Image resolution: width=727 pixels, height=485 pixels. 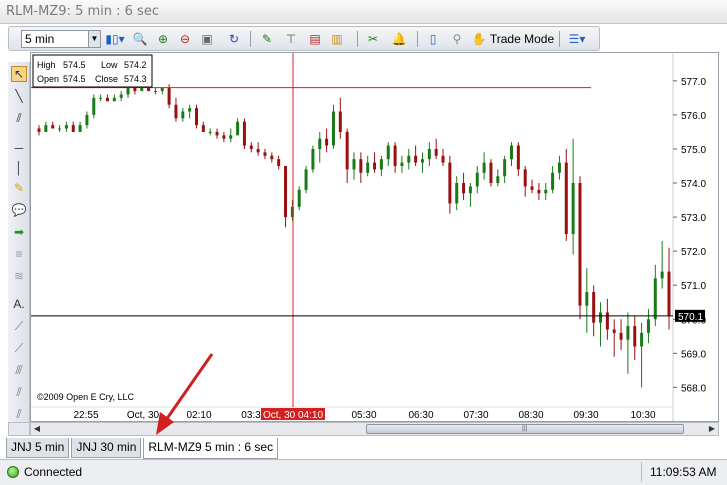 I want to click on bar-style-icon: ▮▯▾, so click(x=115, y=39).